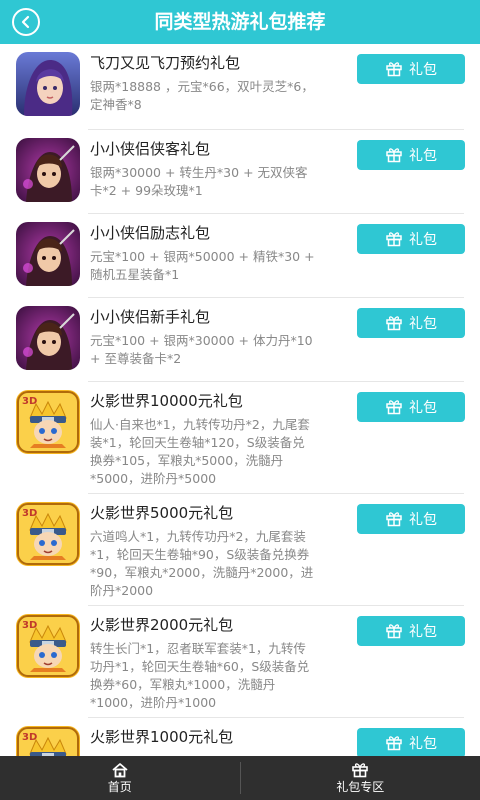 This screenshot has width=480, height=800. I want to click on home-icon, so click(120, 769).